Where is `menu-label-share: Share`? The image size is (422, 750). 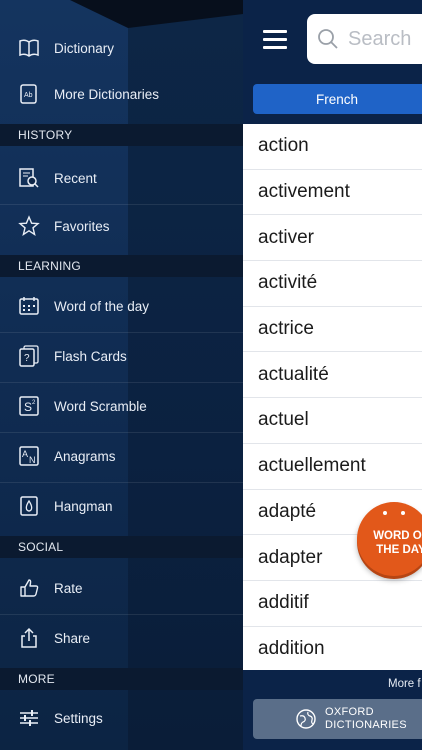
menu-label-share: Share is located at coordinates (72, 638).